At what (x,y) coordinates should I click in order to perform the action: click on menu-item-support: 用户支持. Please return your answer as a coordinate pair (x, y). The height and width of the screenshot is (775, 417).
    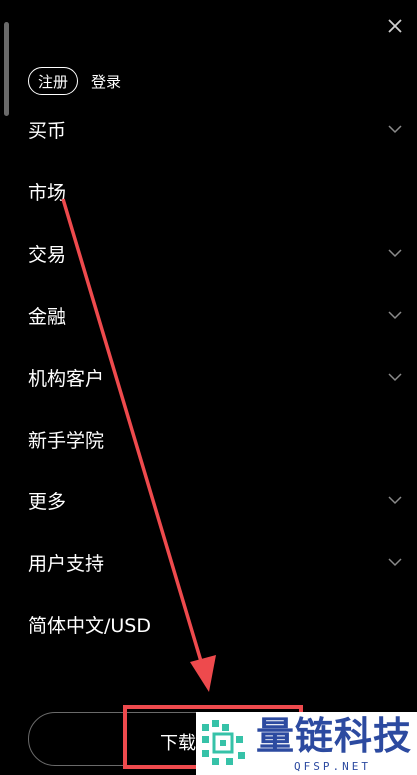
    Looking at the image, I should click on (218, 562).